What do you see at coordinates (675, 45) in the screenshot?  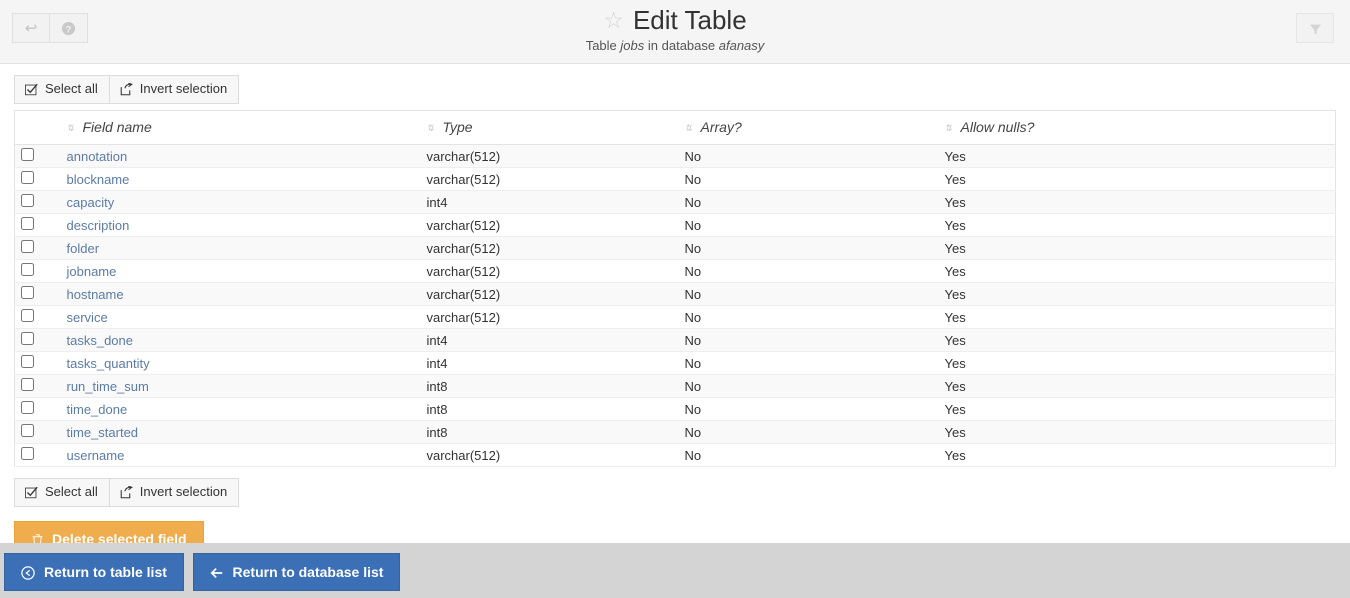 I see `breadcrumb: Table jobs in database afanasy` at bounding box center [675, 45].